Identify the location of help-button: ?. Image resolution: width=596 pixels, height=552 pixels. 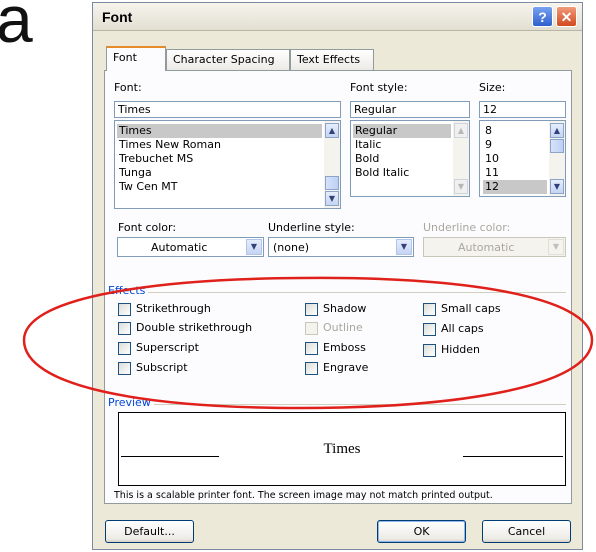
(542, 16).